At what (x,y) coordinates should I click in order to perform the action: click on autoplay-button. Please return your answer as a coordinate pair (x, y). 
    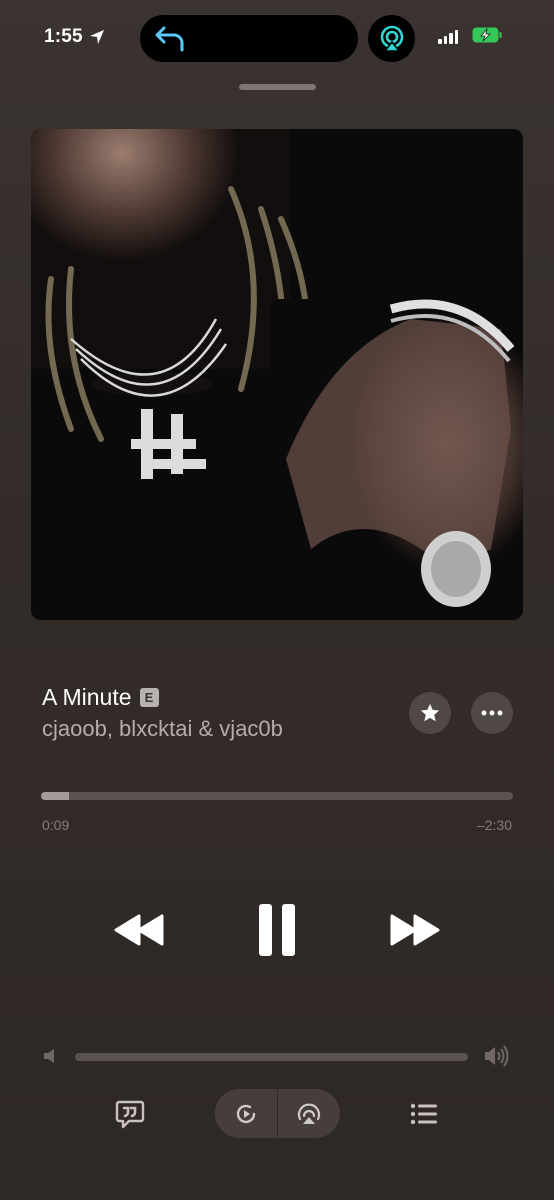
    Looking at the image, I should click on (246, 1113).